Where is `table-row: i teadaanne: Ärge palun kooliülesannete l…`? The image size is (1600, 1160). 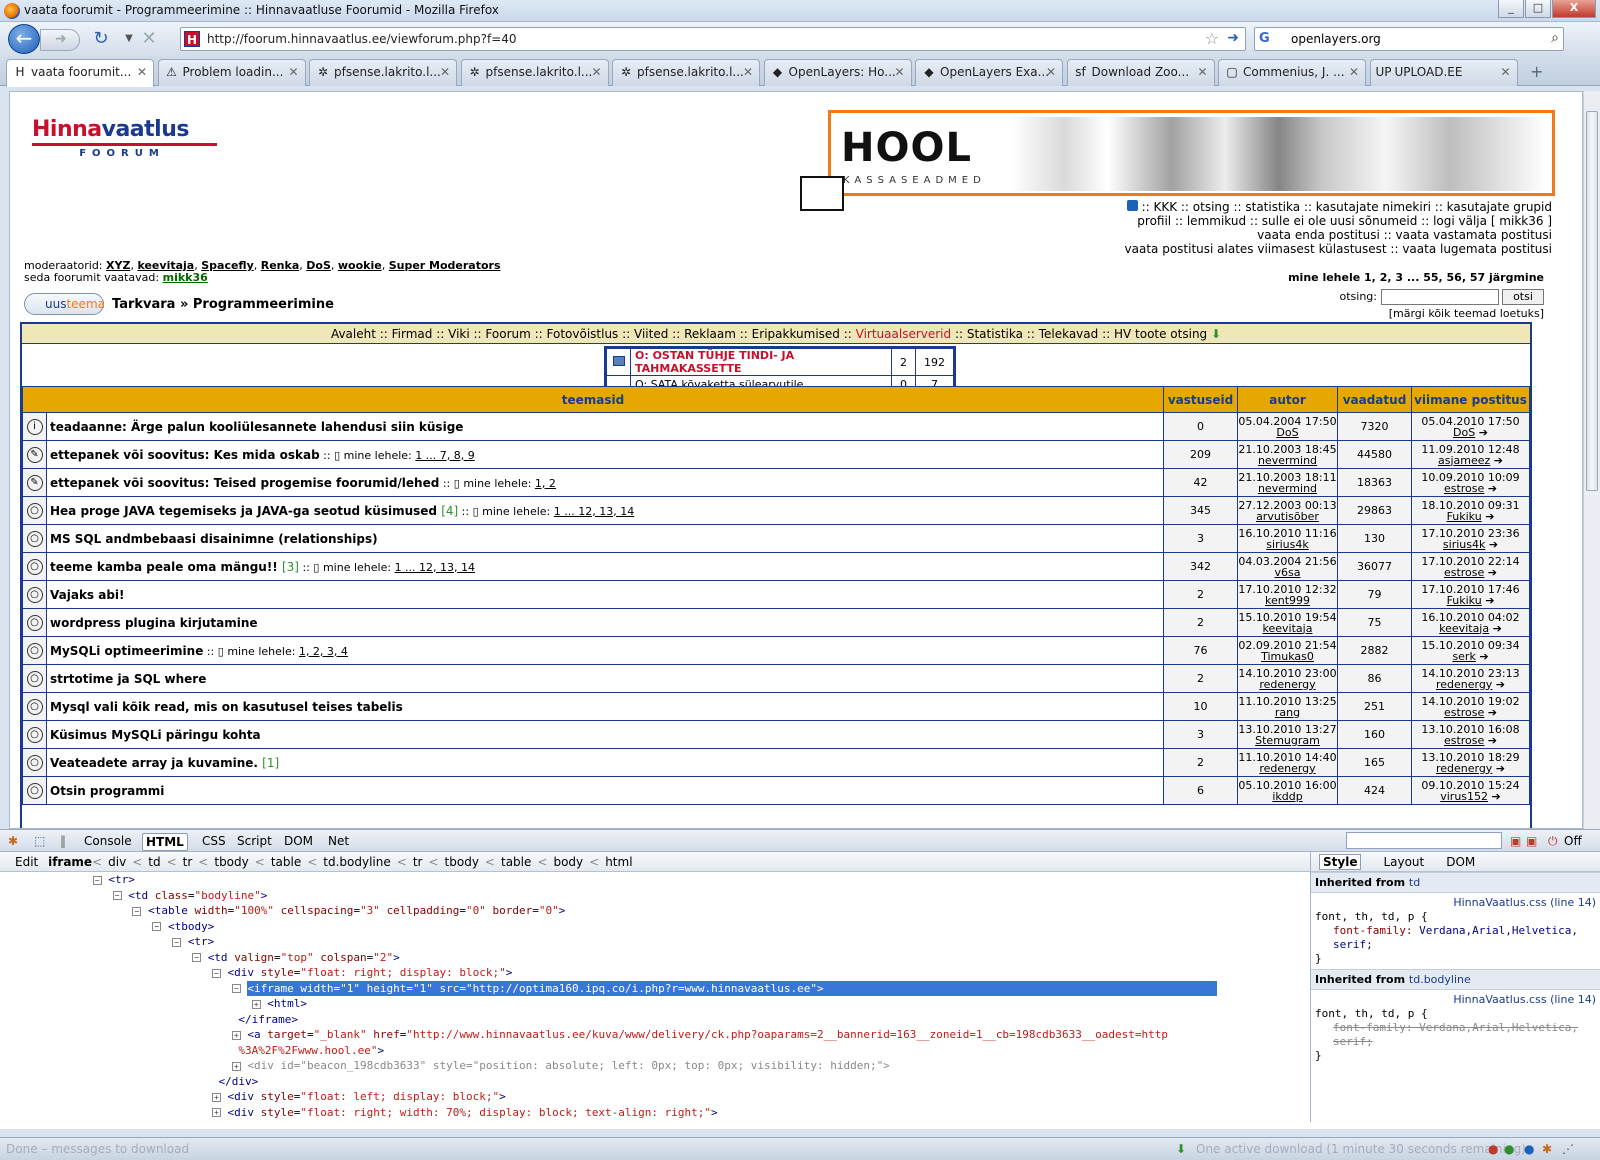 table-row: i teadaanne: Ärge palun kooliülesannete l… is located at coordinates (776, 426).